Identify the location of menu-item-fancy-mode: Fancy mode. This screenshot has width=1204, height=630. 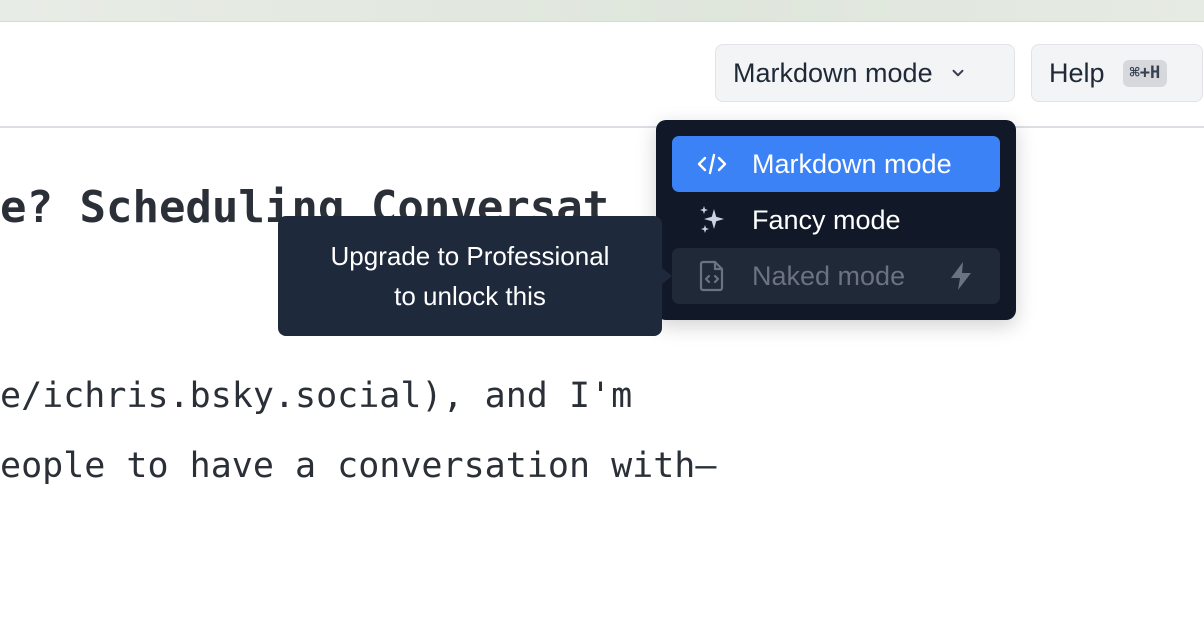
(836, 220).